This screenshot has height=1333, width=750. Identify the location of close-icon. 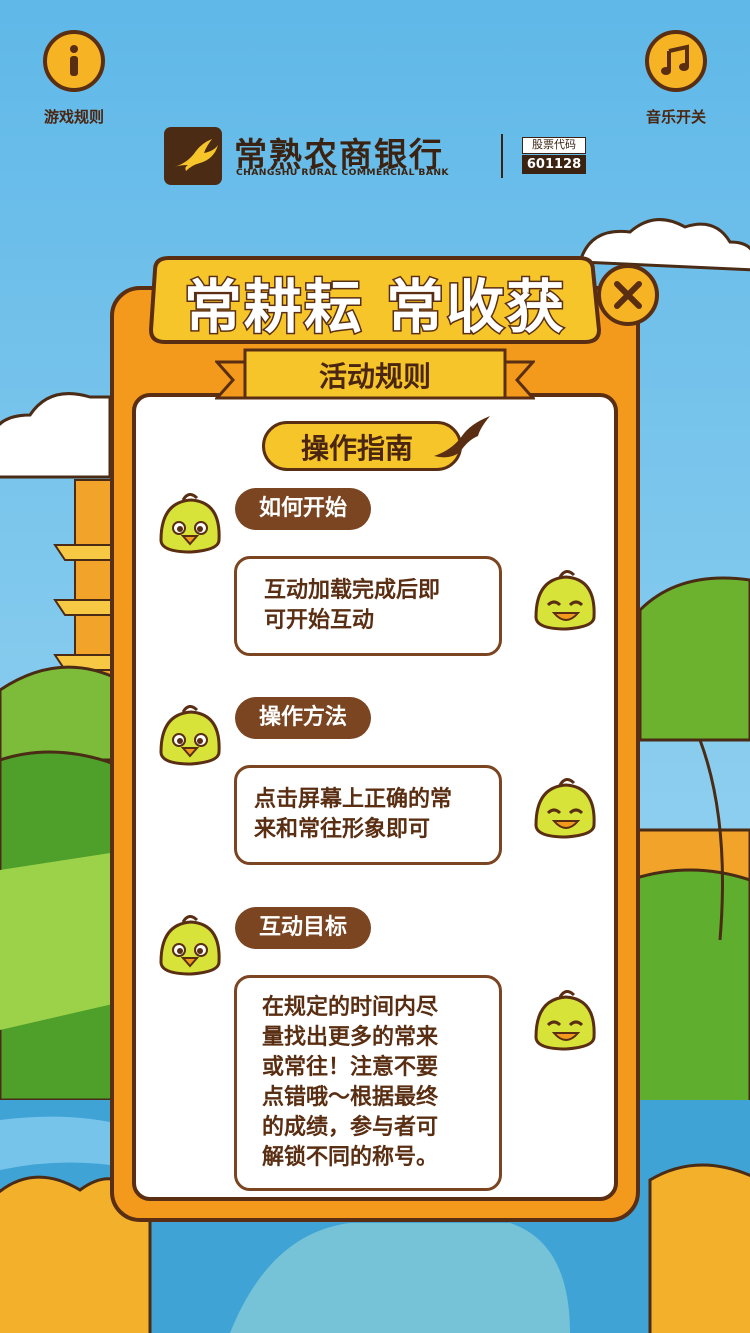
(628, 295).